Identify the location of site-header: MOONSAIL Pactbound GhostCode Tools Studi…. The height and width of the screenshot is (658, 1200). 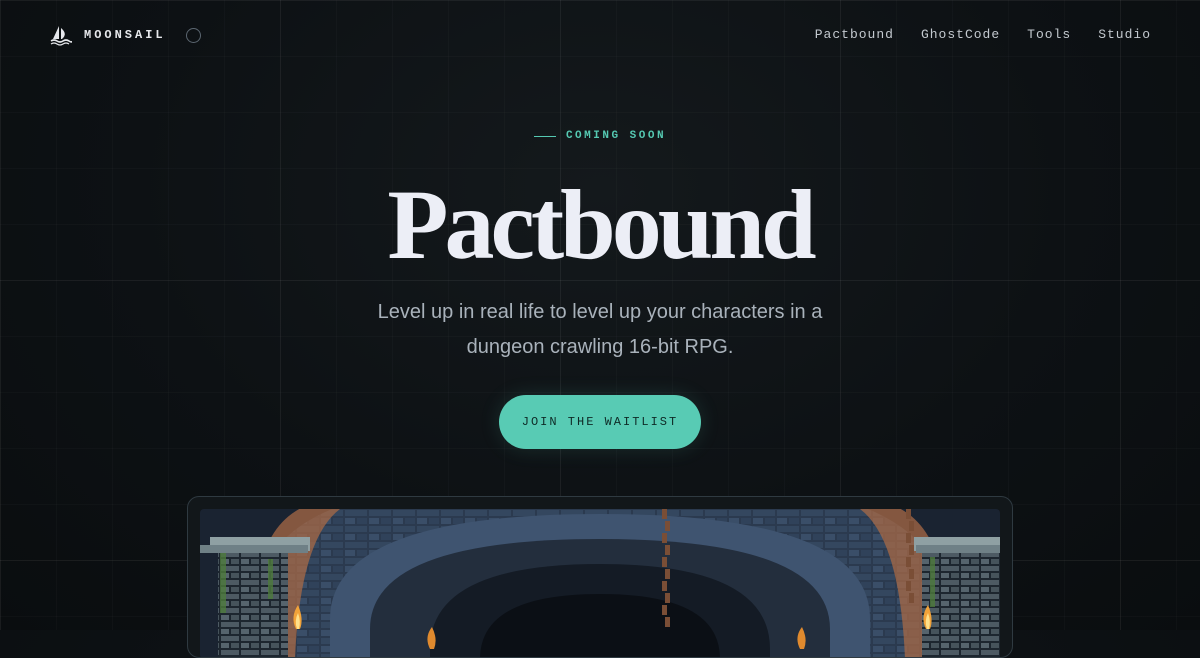
(600, 35).